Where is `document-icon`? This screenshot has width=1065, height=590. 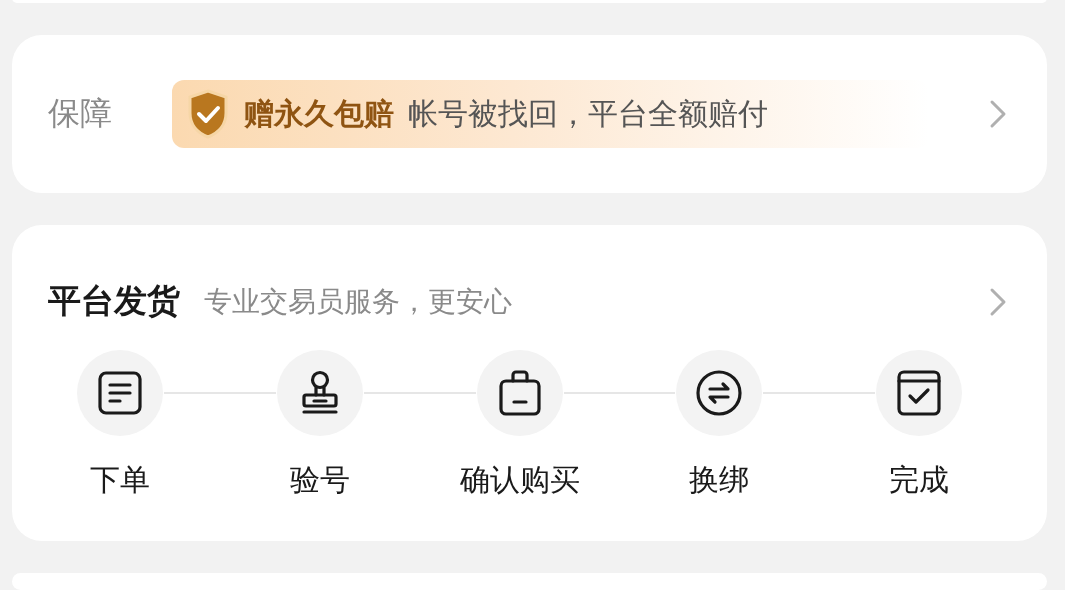 document-icon is located at coordinates (120, 393).